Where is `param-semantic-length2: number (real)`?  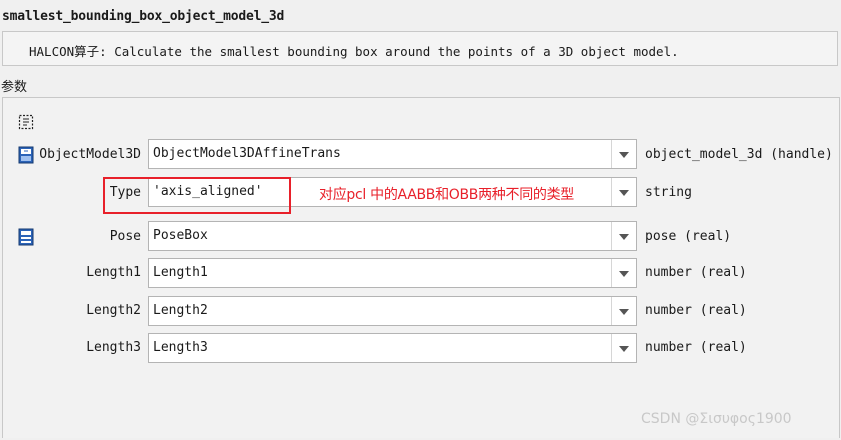 param-semantic-length2: number (real) is located at coordinates (696, 310).